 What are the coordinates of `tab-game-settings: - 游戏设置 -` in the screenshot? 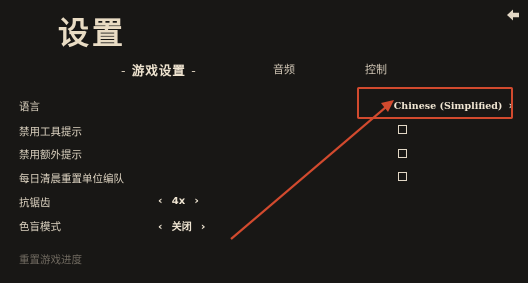 It's located at (159, 69).